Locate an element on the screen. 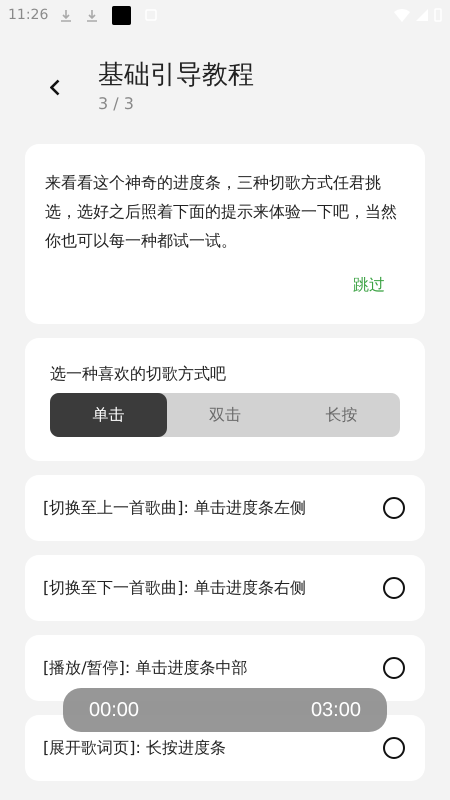 This screenshot has height=800, width=450. gesture-text: [切换至上一首歌曲]: 单击进度条左侧 is located at coordinates (175, 508).